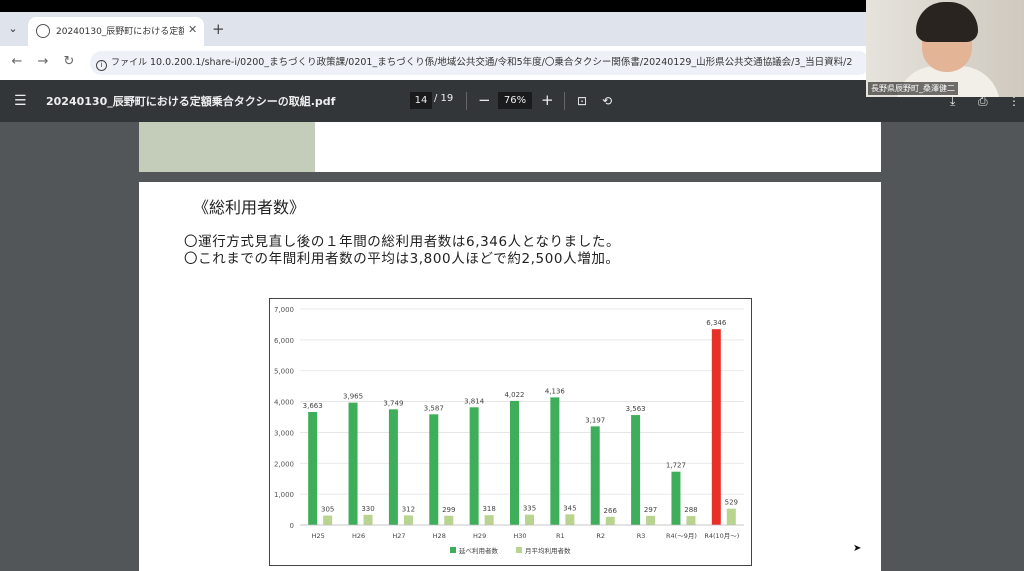  What do you see at coordinates (607, 101) in the screenshot?
I see `rotate-icon: ⟲` at bounding box center [607, 101].